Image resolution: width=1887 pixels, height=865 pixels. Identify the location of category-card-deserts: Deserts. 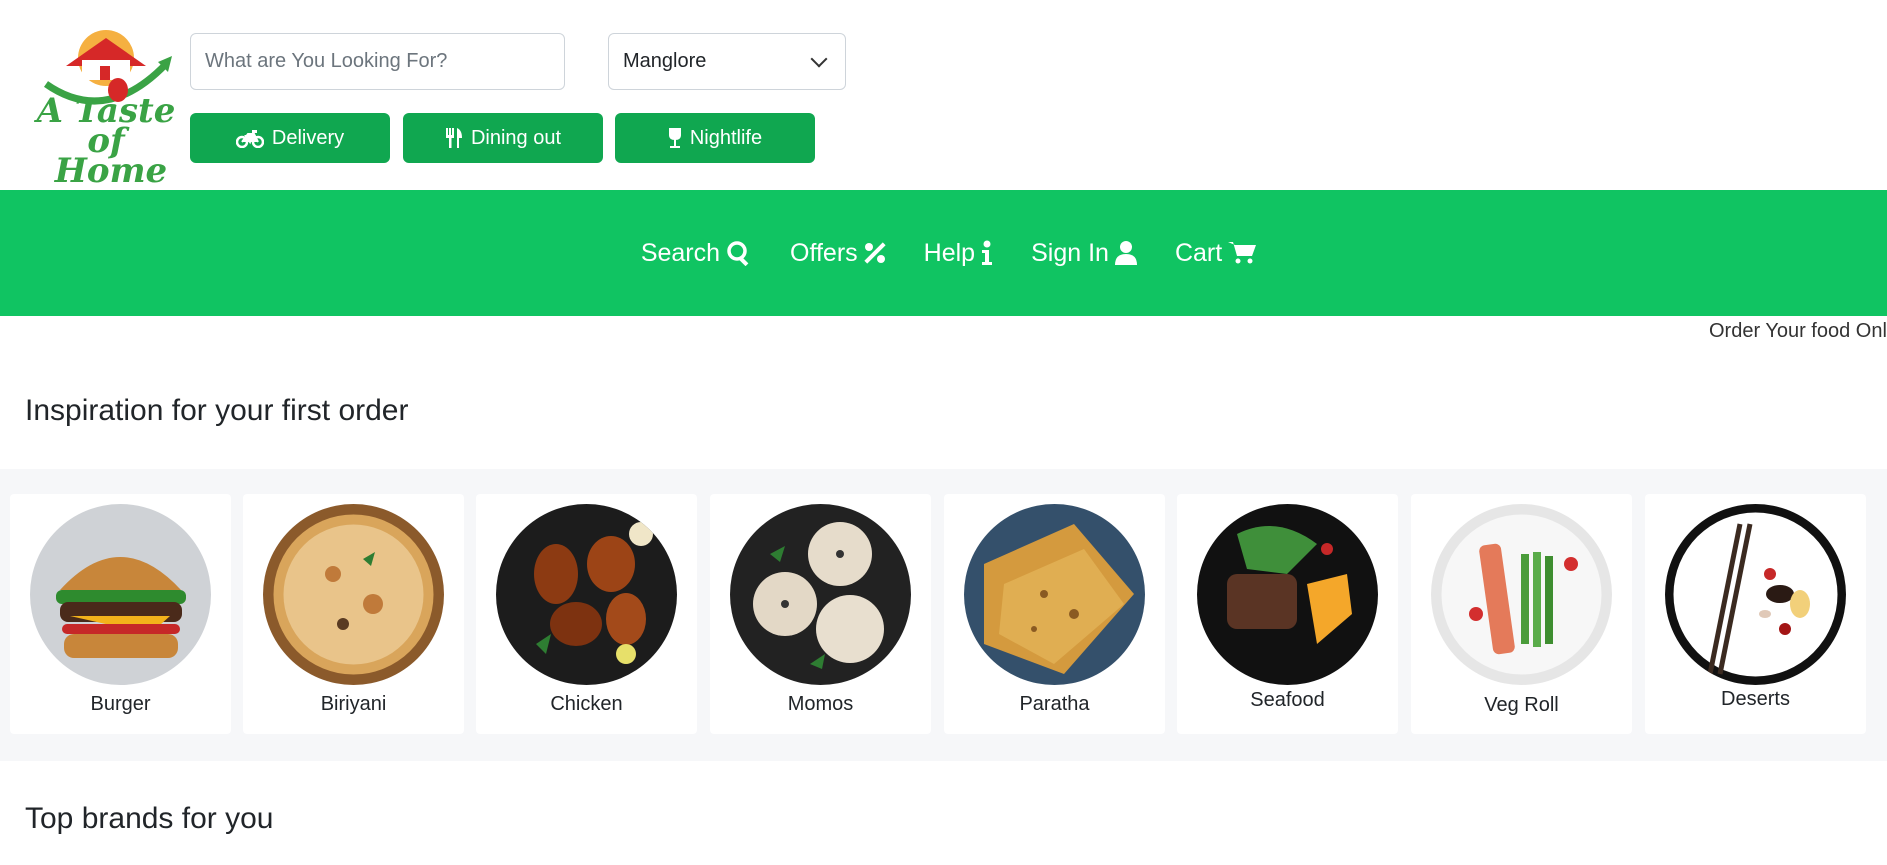
(1755, 614).